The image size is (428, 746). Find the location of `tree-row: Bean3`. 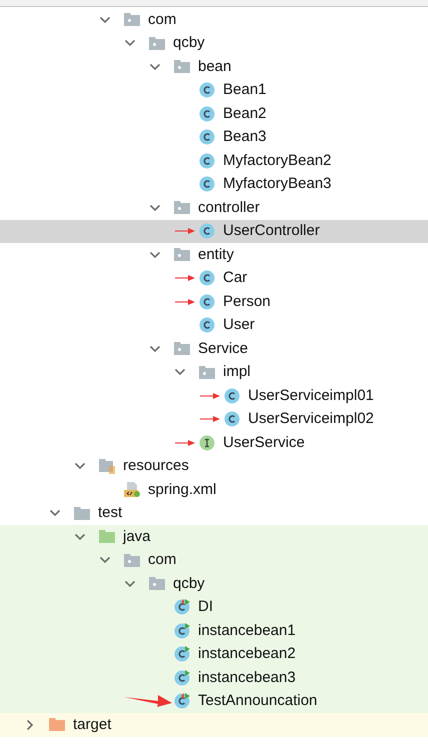

tree-row: Bean3 is located at coordinates (214, 137).